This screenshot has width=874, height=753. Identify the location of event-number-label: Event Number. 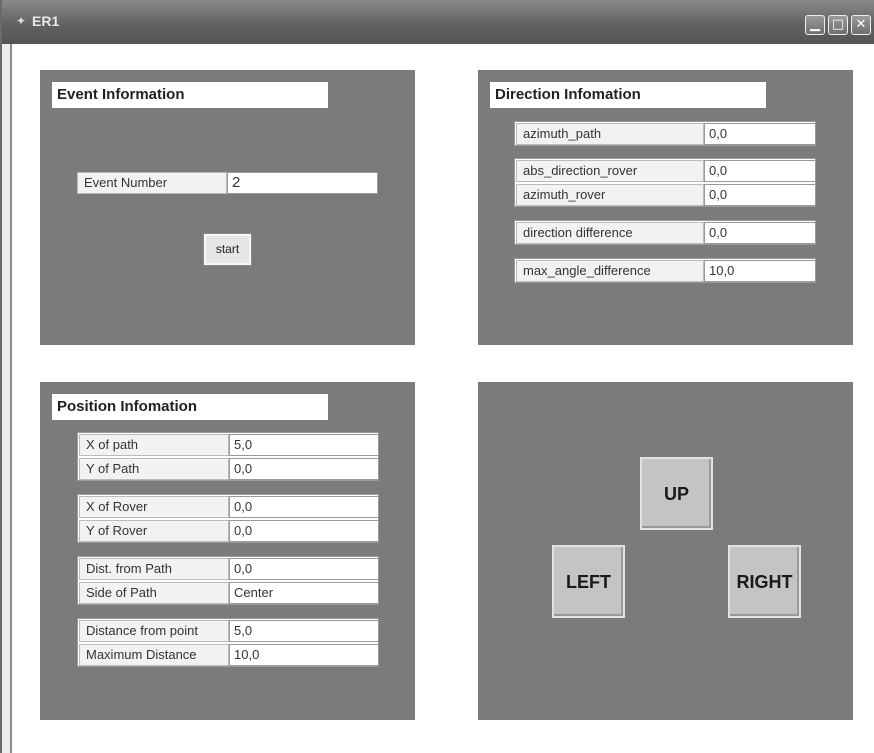
(152, 183).